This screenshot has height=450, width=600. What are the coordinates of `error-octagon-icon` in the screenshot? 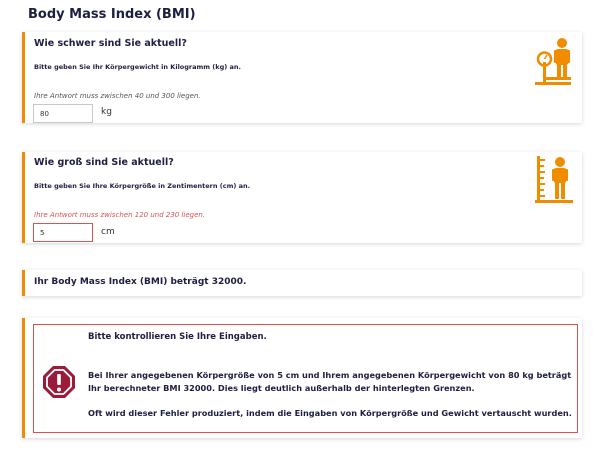 It's located at (59, 382).